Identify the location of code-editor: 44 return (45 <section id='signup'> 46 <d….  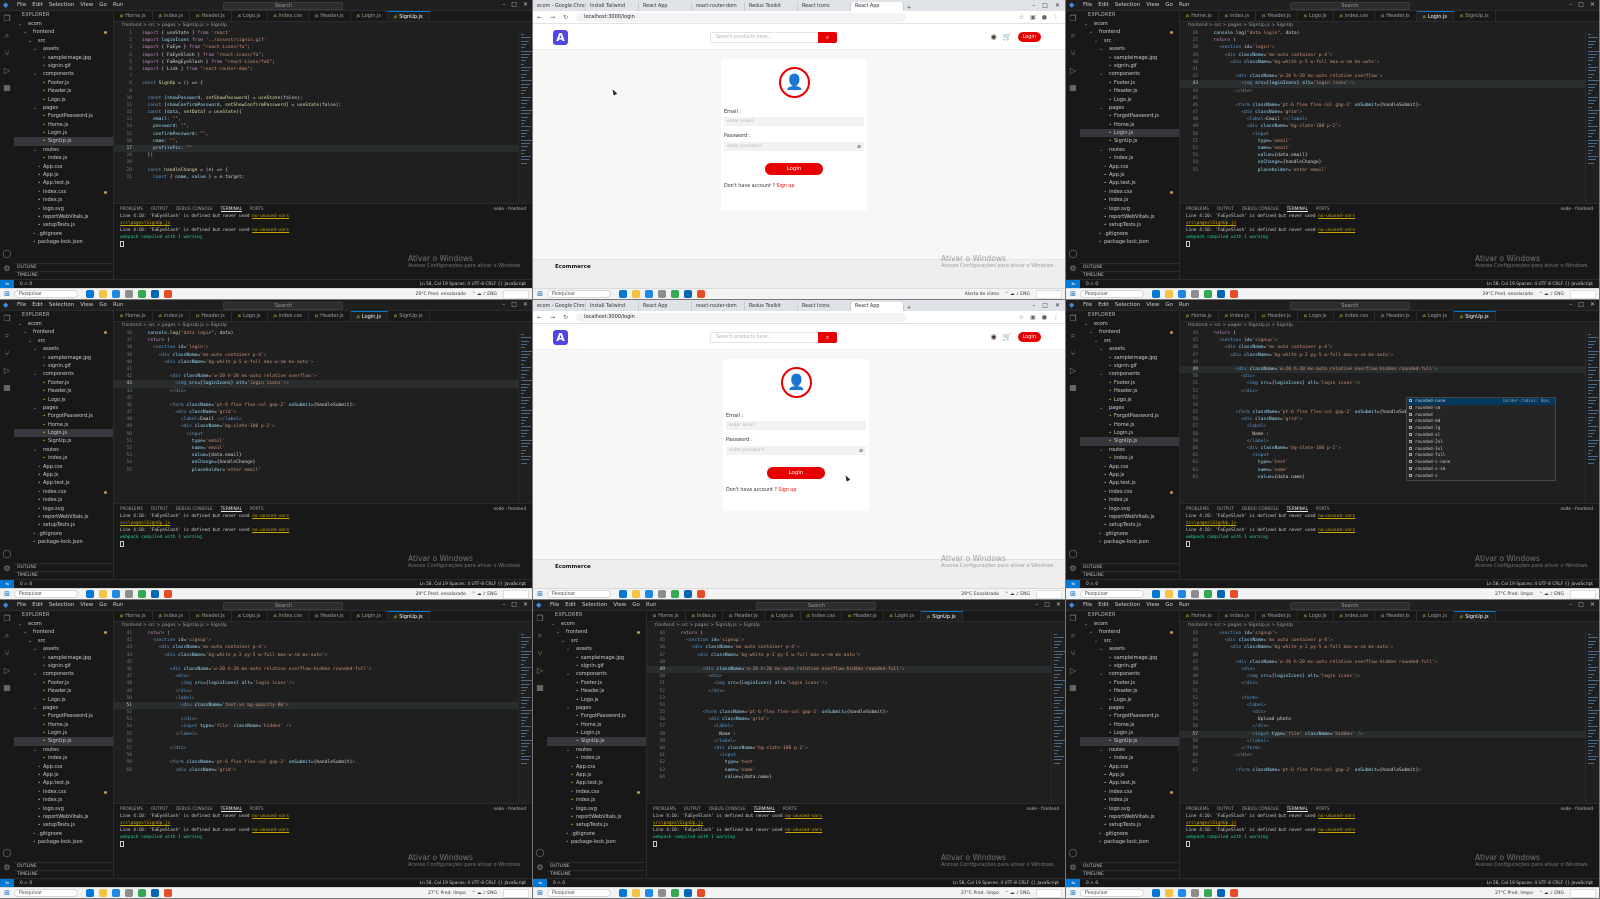
(849, 716).